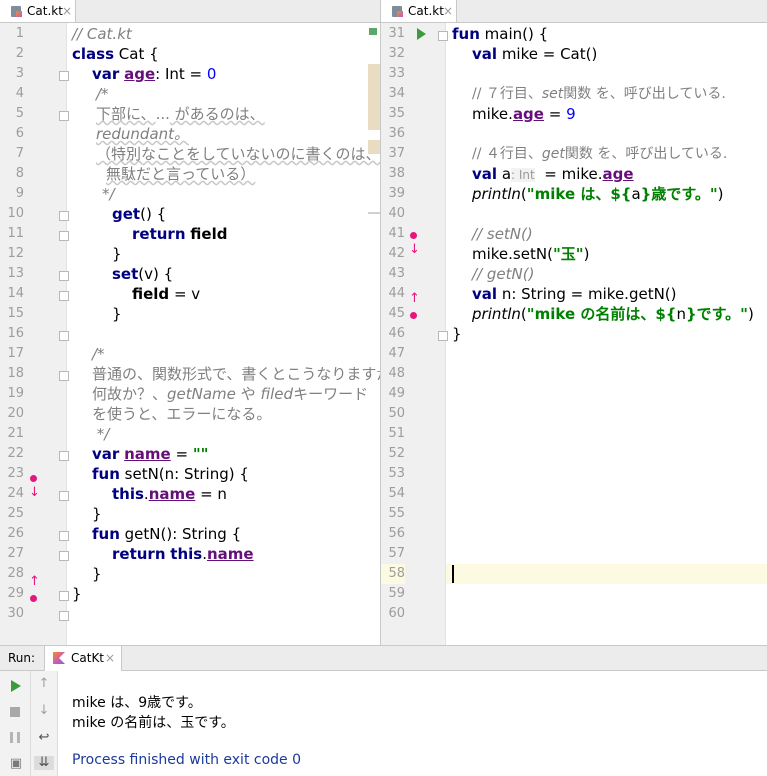 The image size is (767, 776). Describe the element at coordinates (154, 74) in the screenshot. I see `code-line-3: var age: Int = 0` at that location.